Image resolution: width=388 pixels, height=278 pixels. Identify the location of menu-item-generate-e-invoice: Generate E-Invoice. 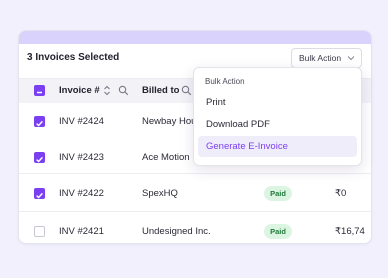
(277, 146).